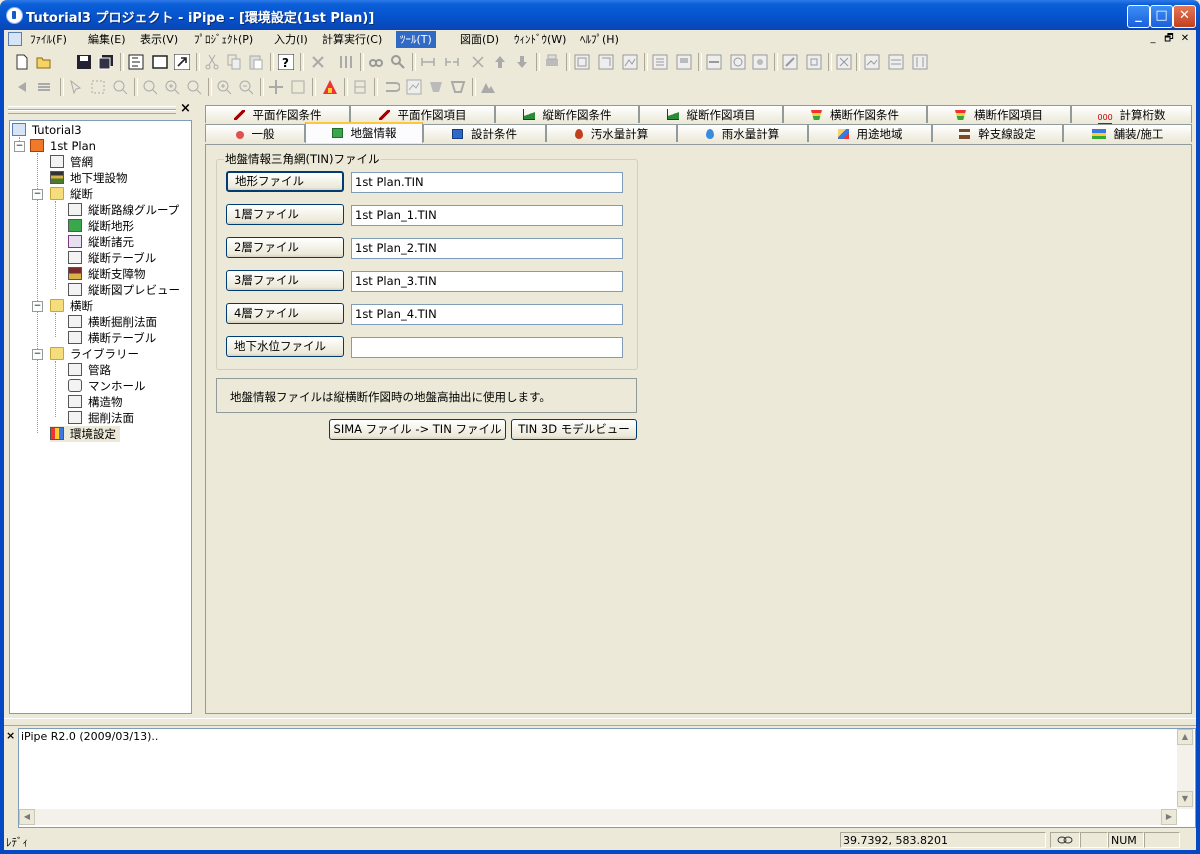  Describe the element at coordinates (98, 87) in the screenshot. I see `select-area-icon` at that location.